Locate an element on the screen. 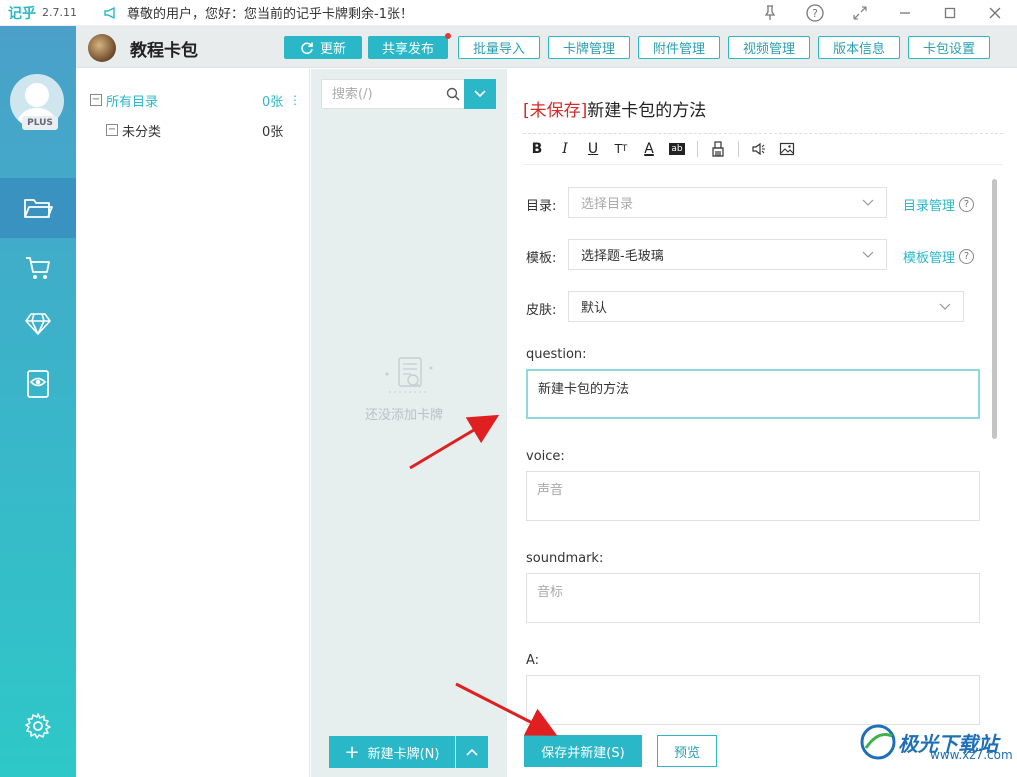 The height and width of the screenshot is (777, 1017). batch-import-button: 批量导入 is located at coordinates (499, 47).